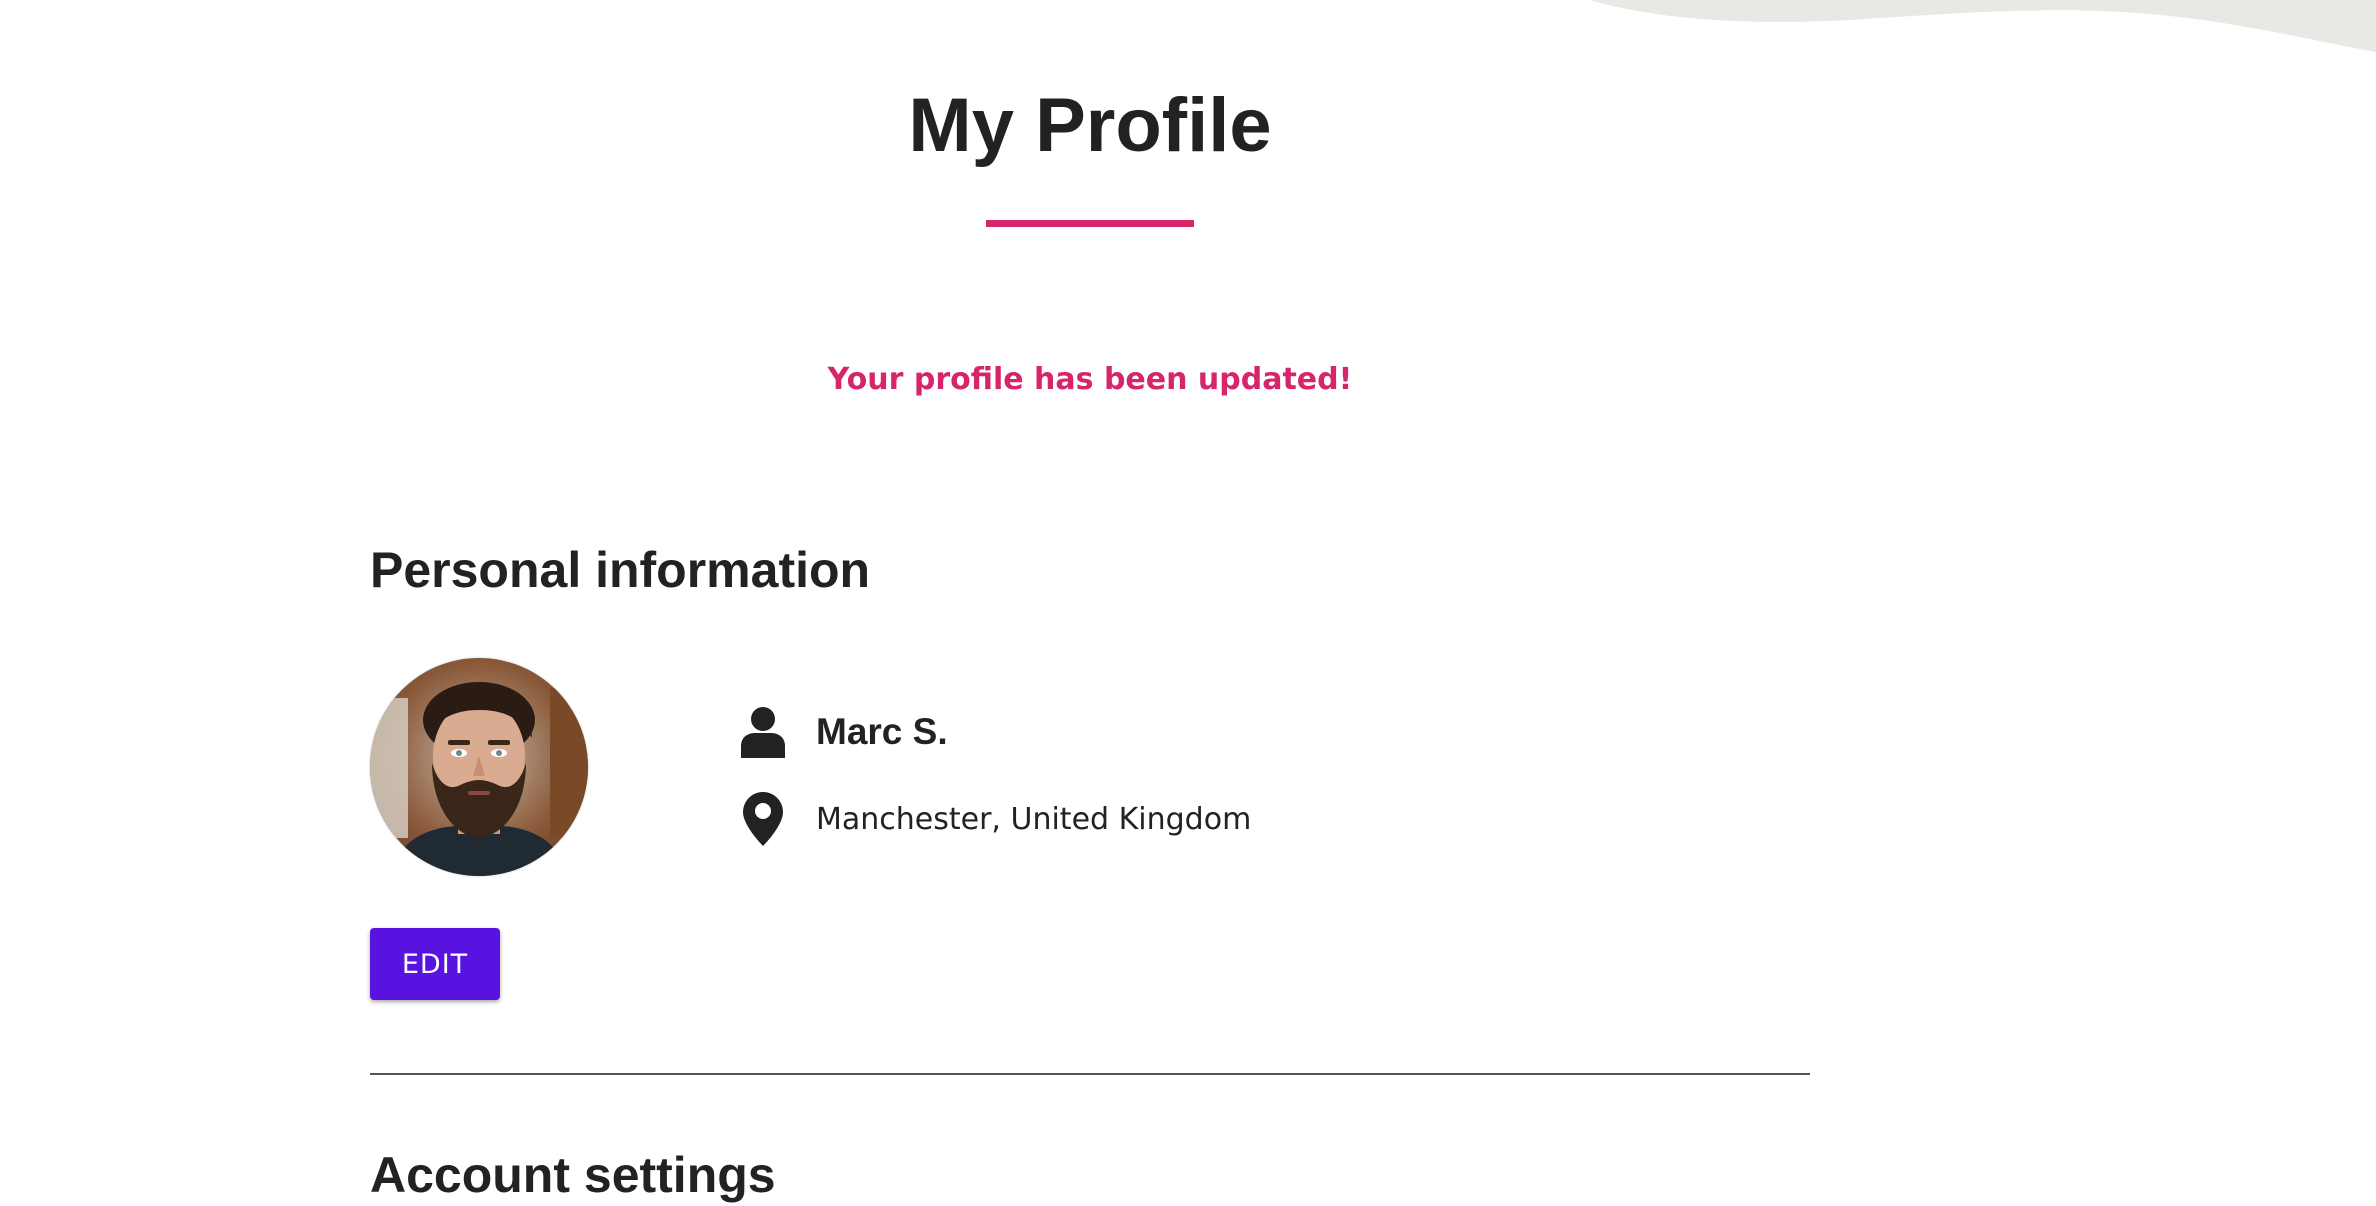  I want to click on section-divider, so click(1090, 1074).